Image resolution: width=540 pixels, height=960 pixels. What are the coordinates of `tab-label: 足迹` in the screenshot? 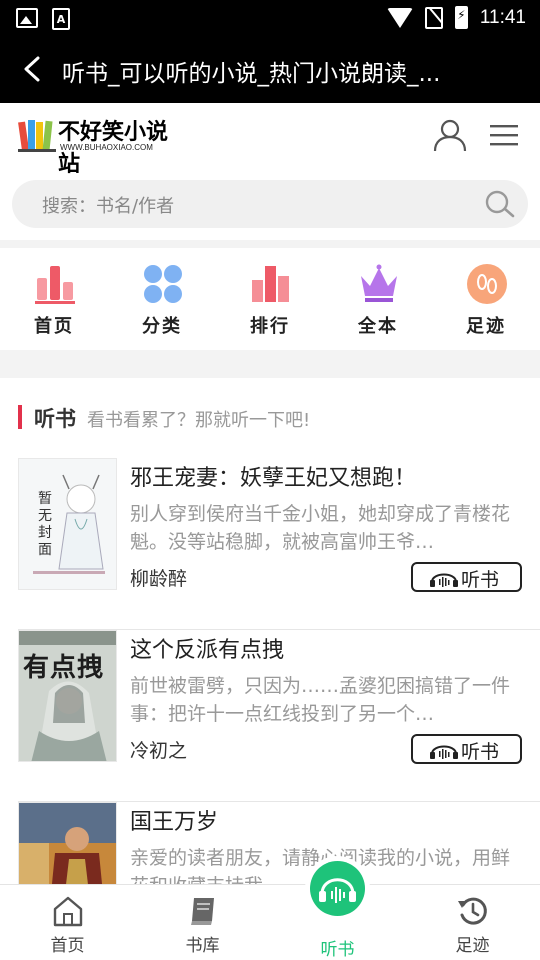 It's located at (472, 946).